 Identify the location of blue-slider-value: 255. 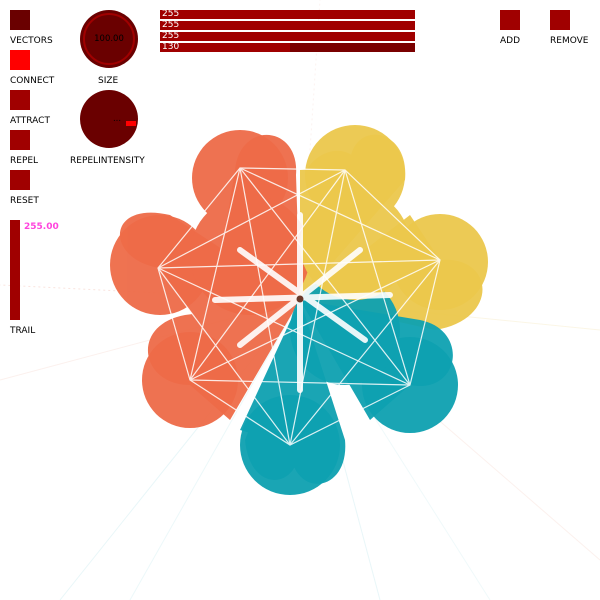
(171, 36).